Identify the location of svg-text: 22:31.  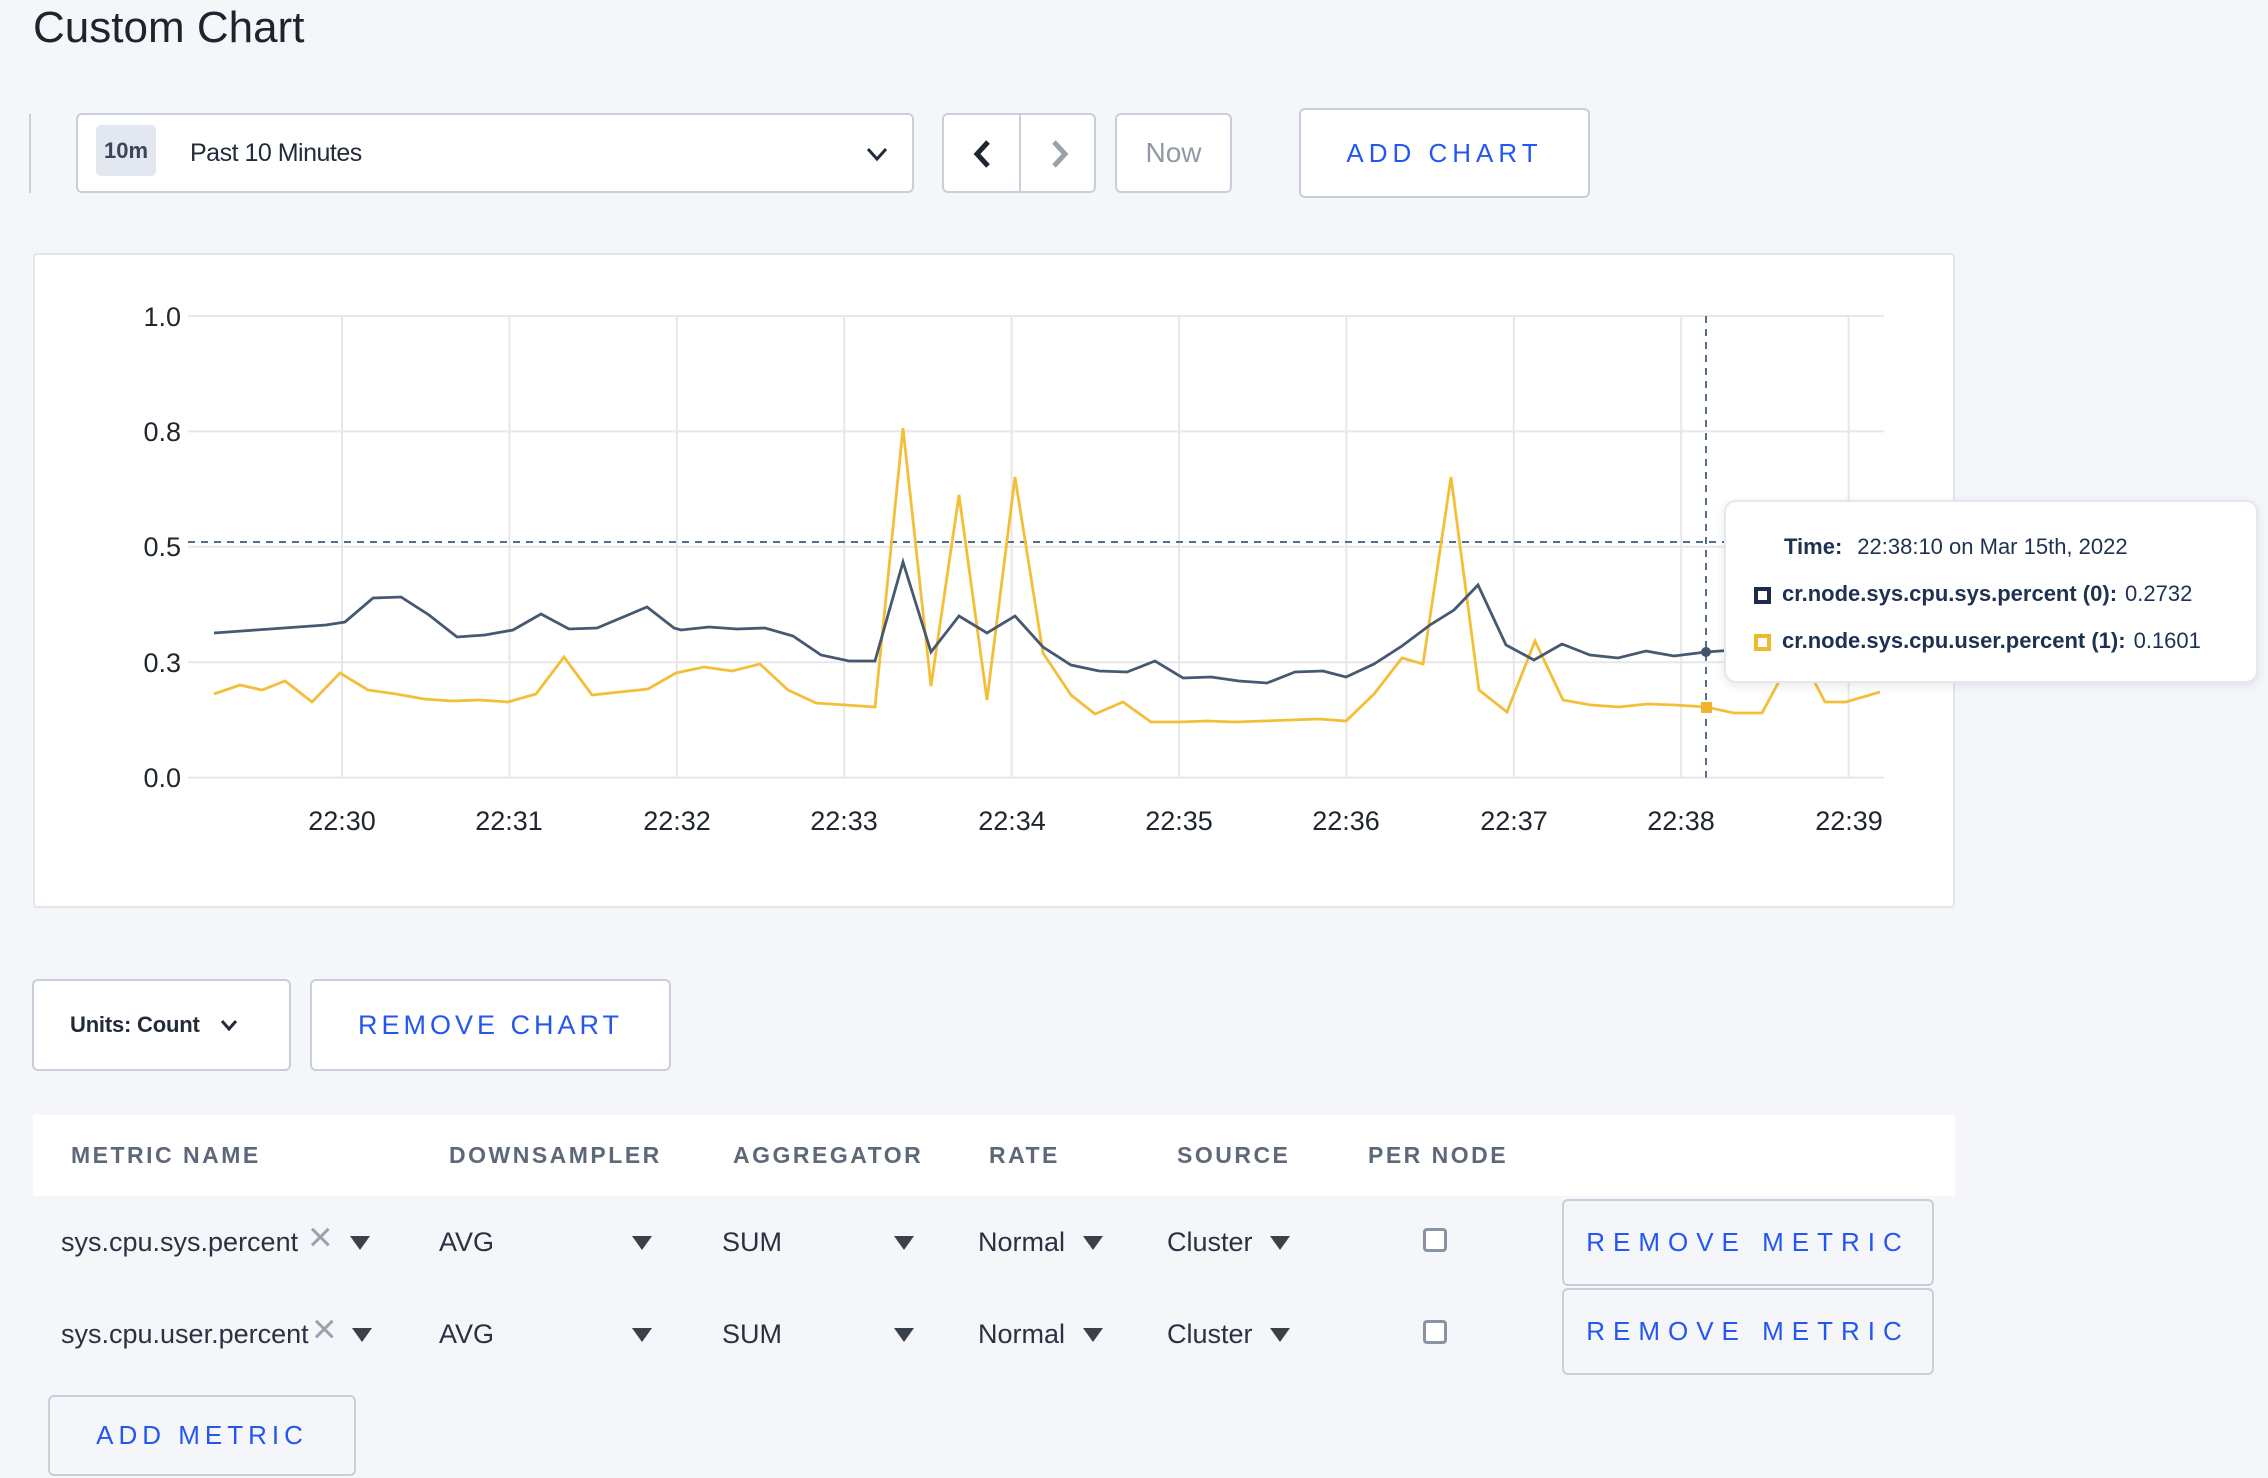
(509, 821).